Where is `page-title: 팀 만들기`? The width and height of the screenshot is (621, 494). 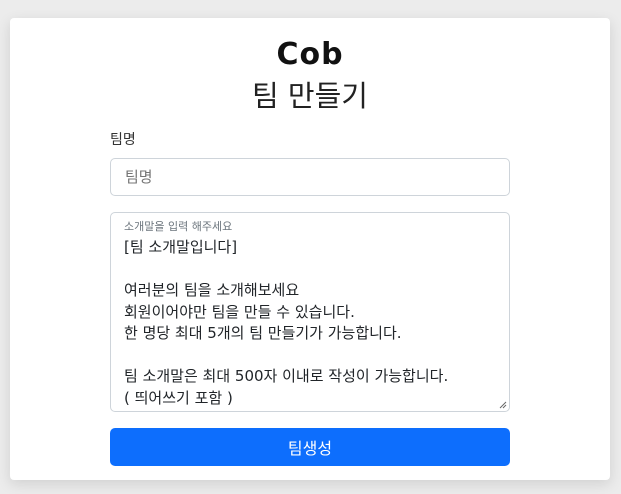
page-title: 팀 만들기 is located at coordinates (310, 96).